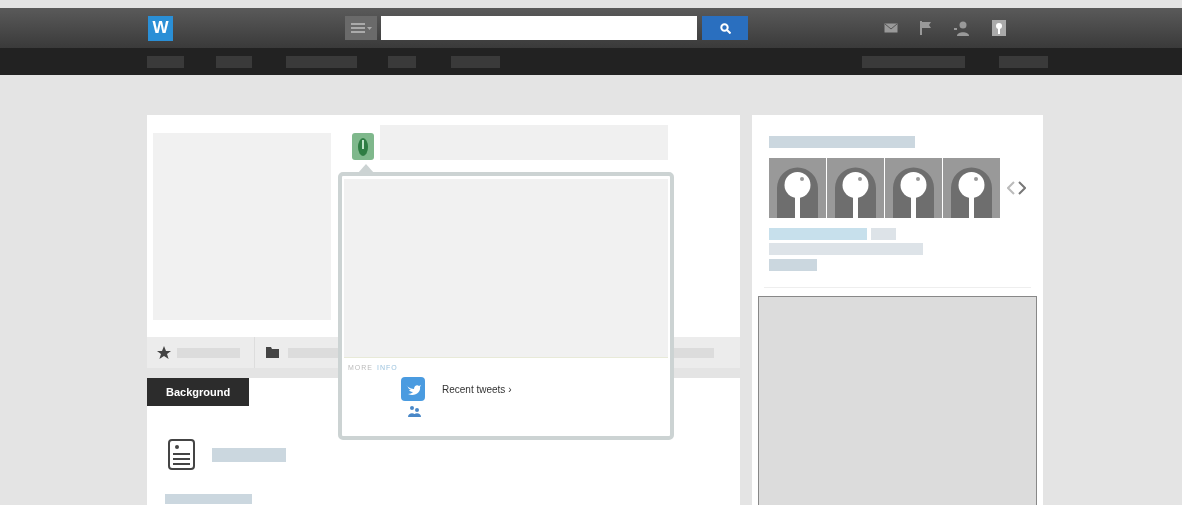 The height and width of the screenshot is (505, 1182). I want to click on tab: Background, so click(198, 392).